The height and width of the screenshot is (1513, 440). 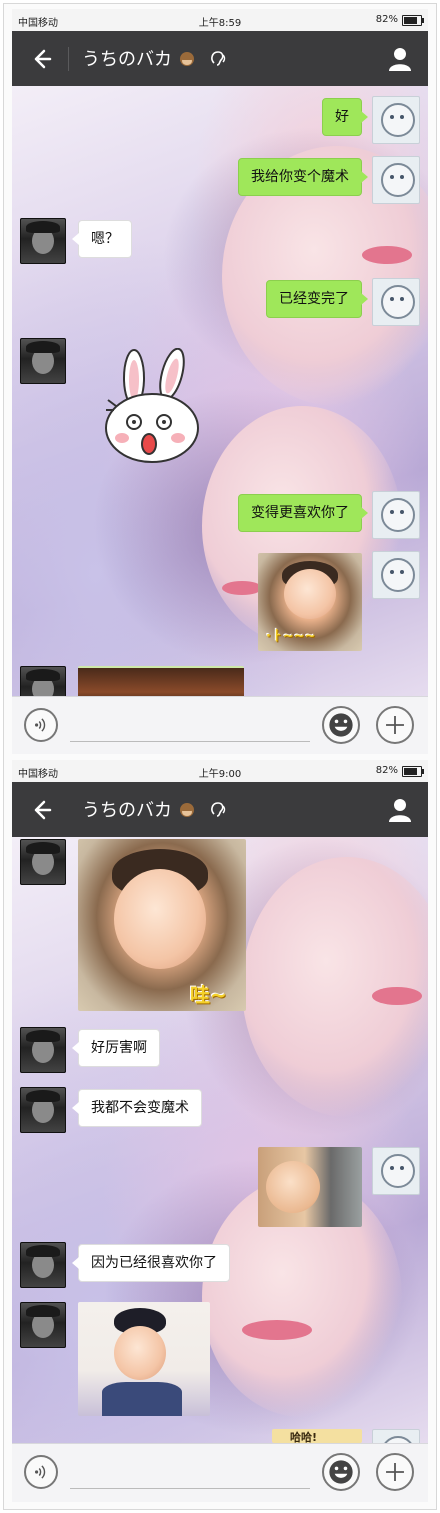 What do you see at coordinates (142, 1399) in the screenshot?
I see `sticker-clothes` at bounding box center [142, 1399].